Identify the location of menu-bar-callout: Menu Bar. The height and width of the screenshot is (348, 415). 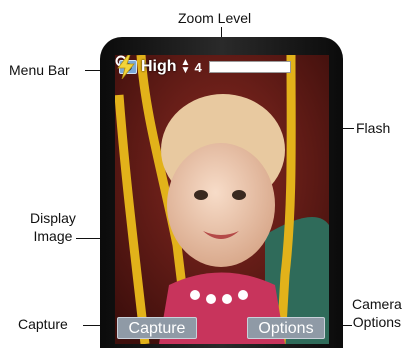
(39, 70).